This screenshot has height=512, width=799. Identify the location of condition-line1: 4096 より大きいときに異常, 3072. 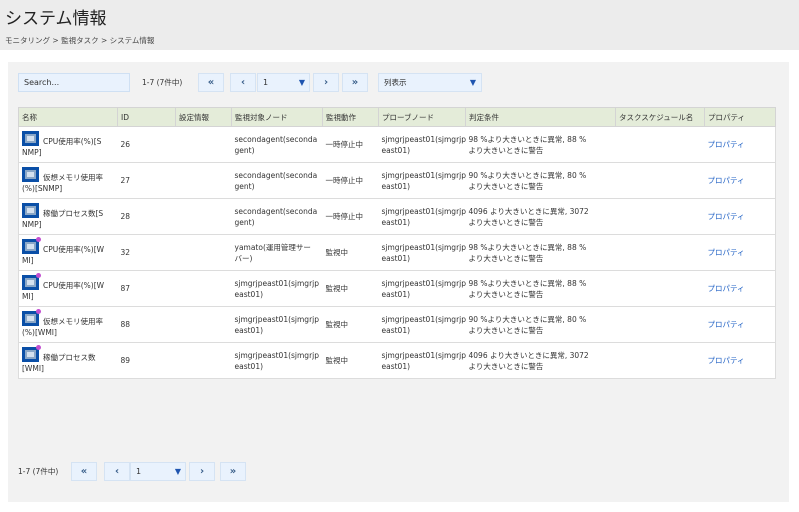
(528, 355).